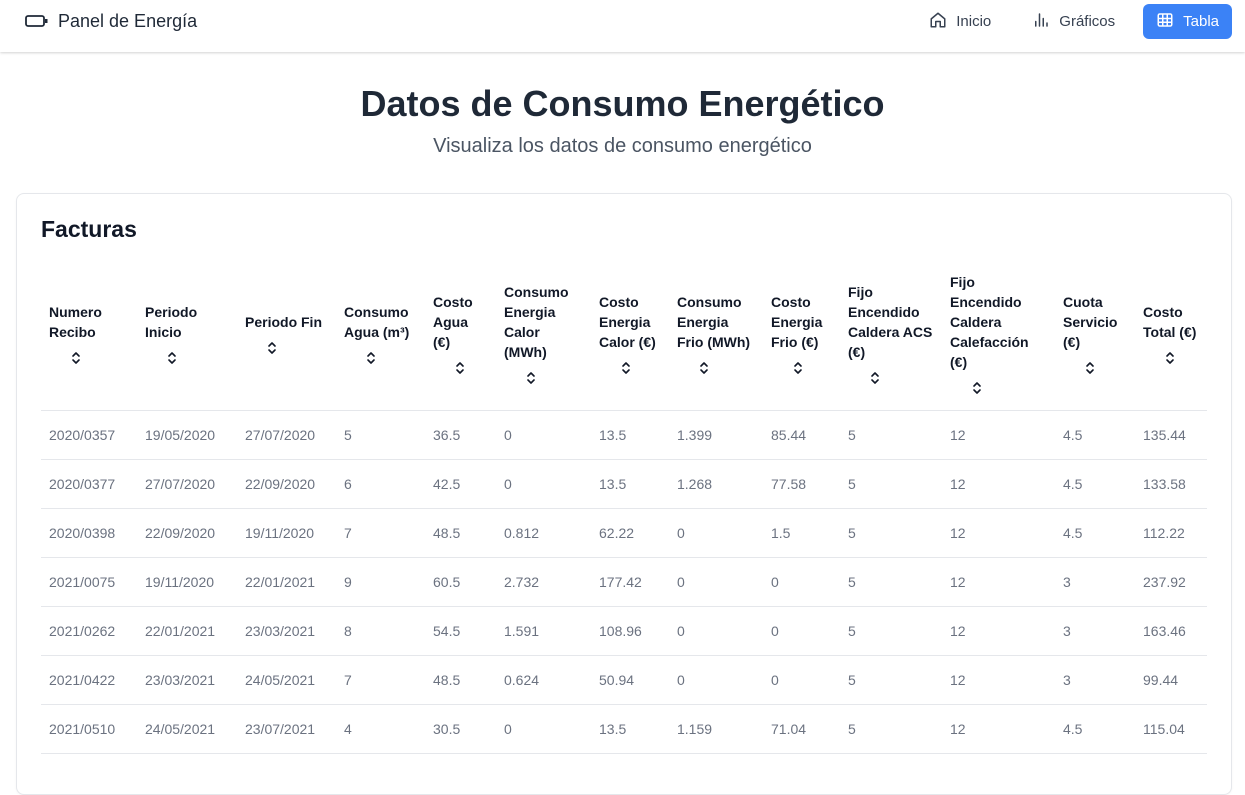 Image resolution: width=1245 pixels, height=795 pixels. Describe the element at coordinates (187, 533) in the screenshot. I see `table-cell: 22/09/2020` at that location.